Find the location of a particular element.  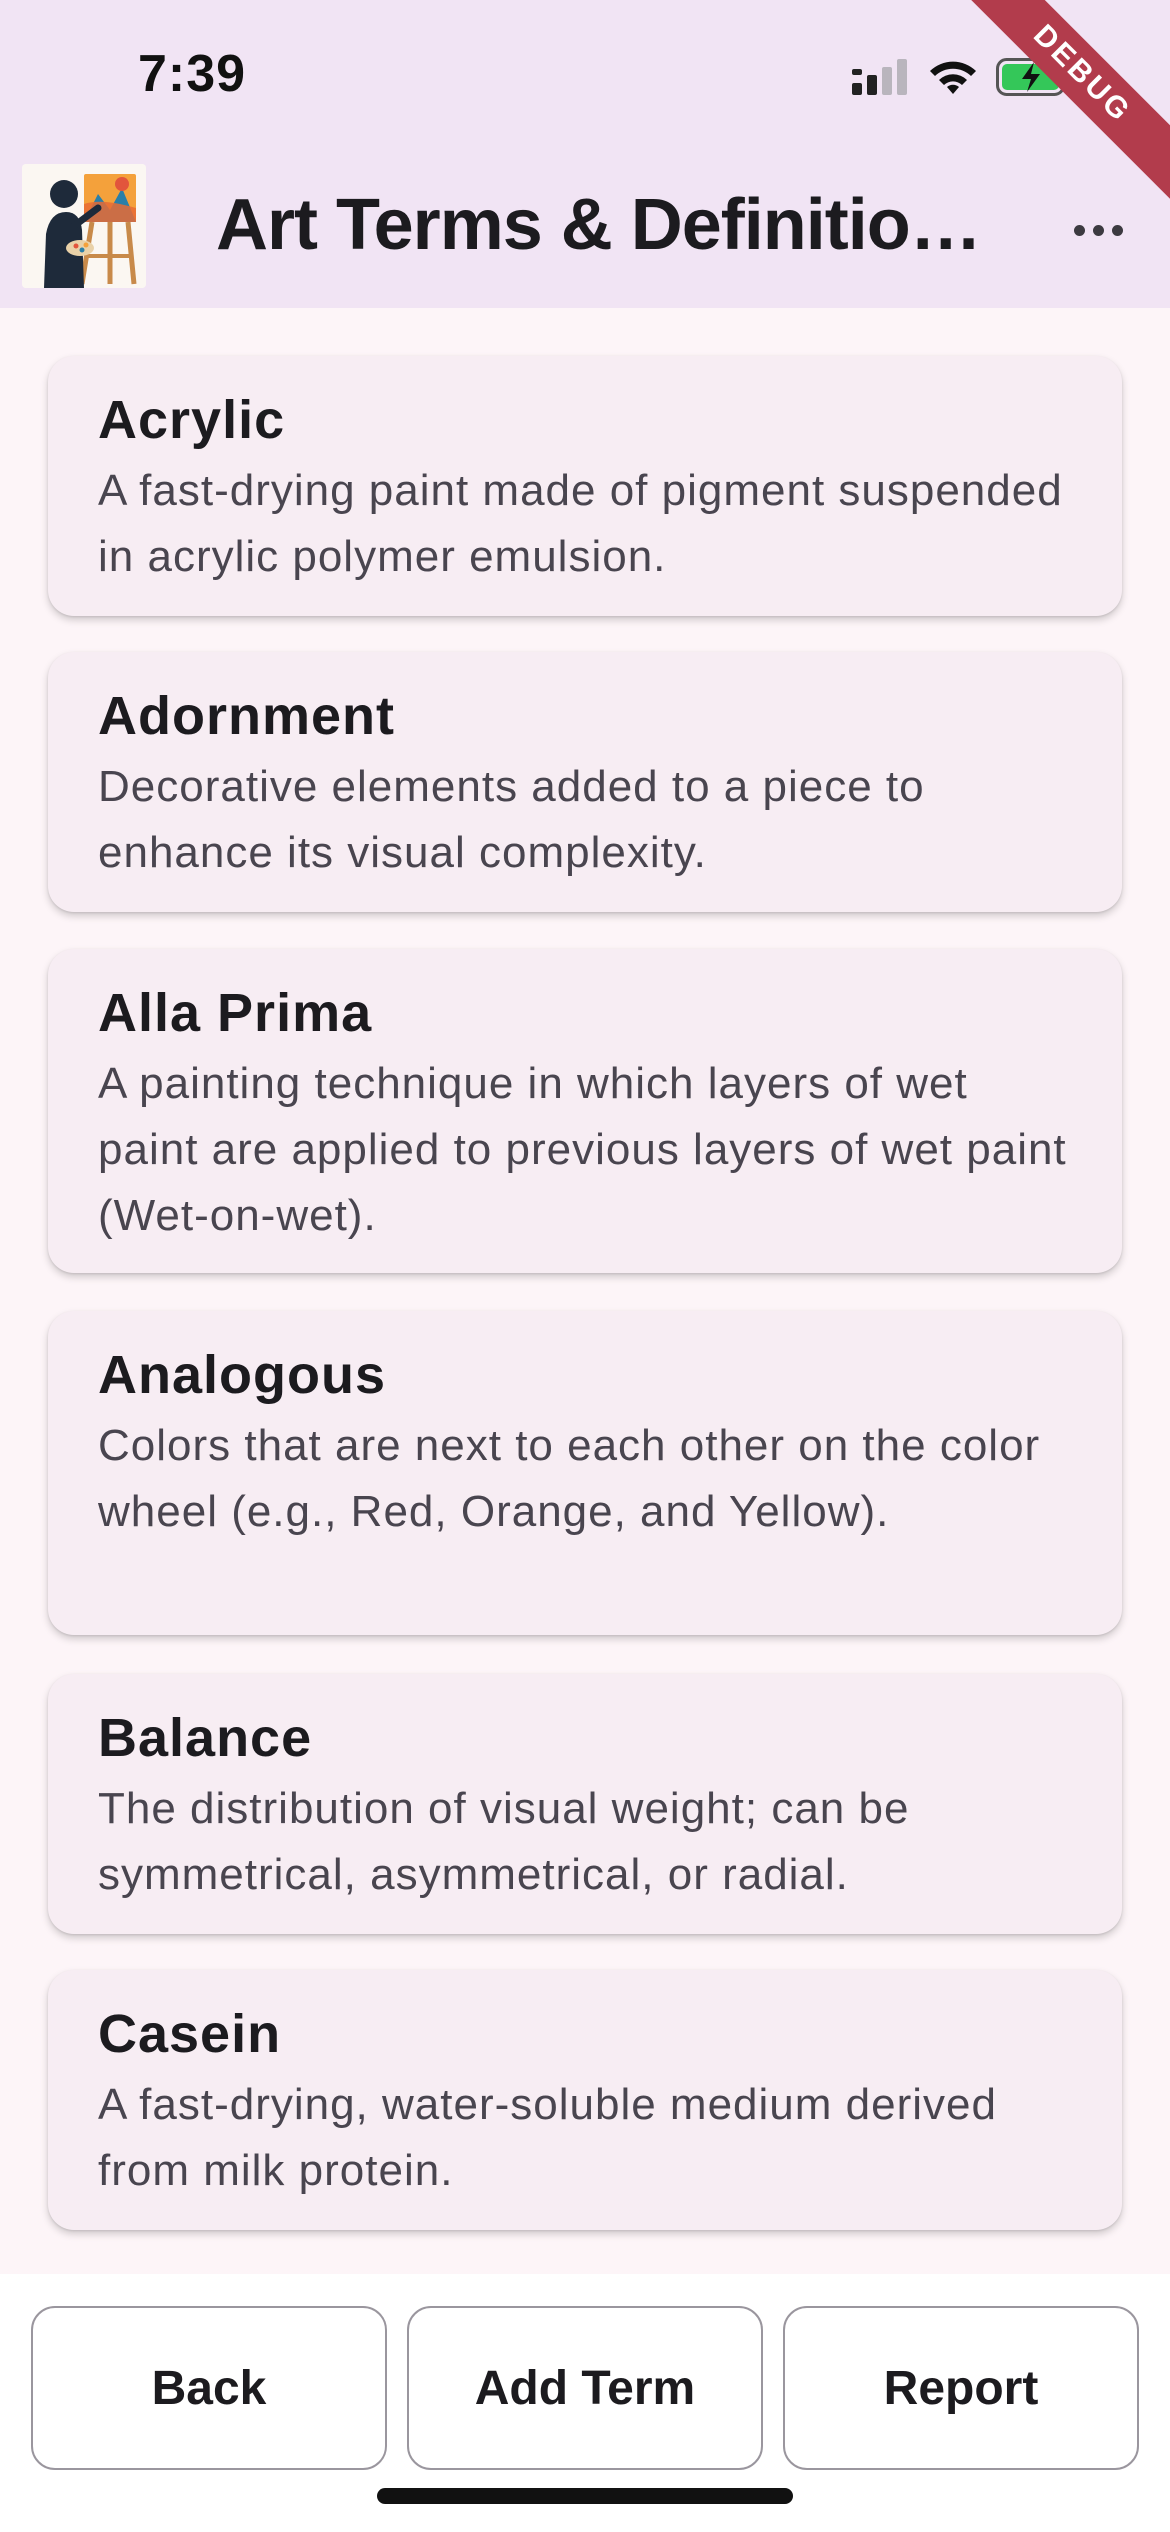

app-bar: Art Terms & Definitions is located at coordinates (585, 229).